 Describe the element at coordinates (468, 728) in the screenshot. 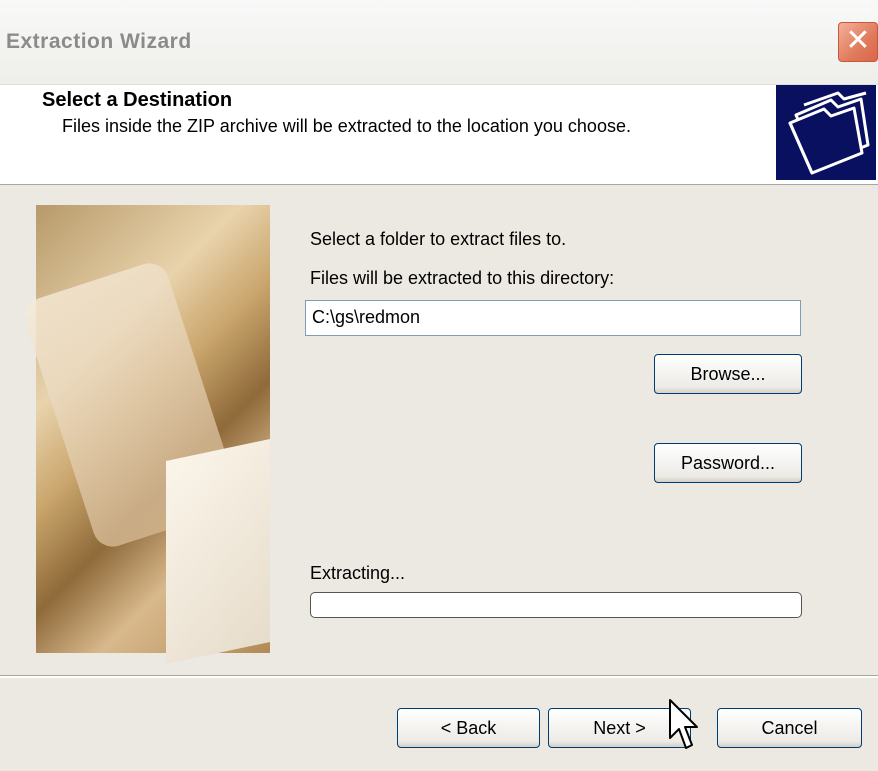

I see `back-button: < Back` at that location.